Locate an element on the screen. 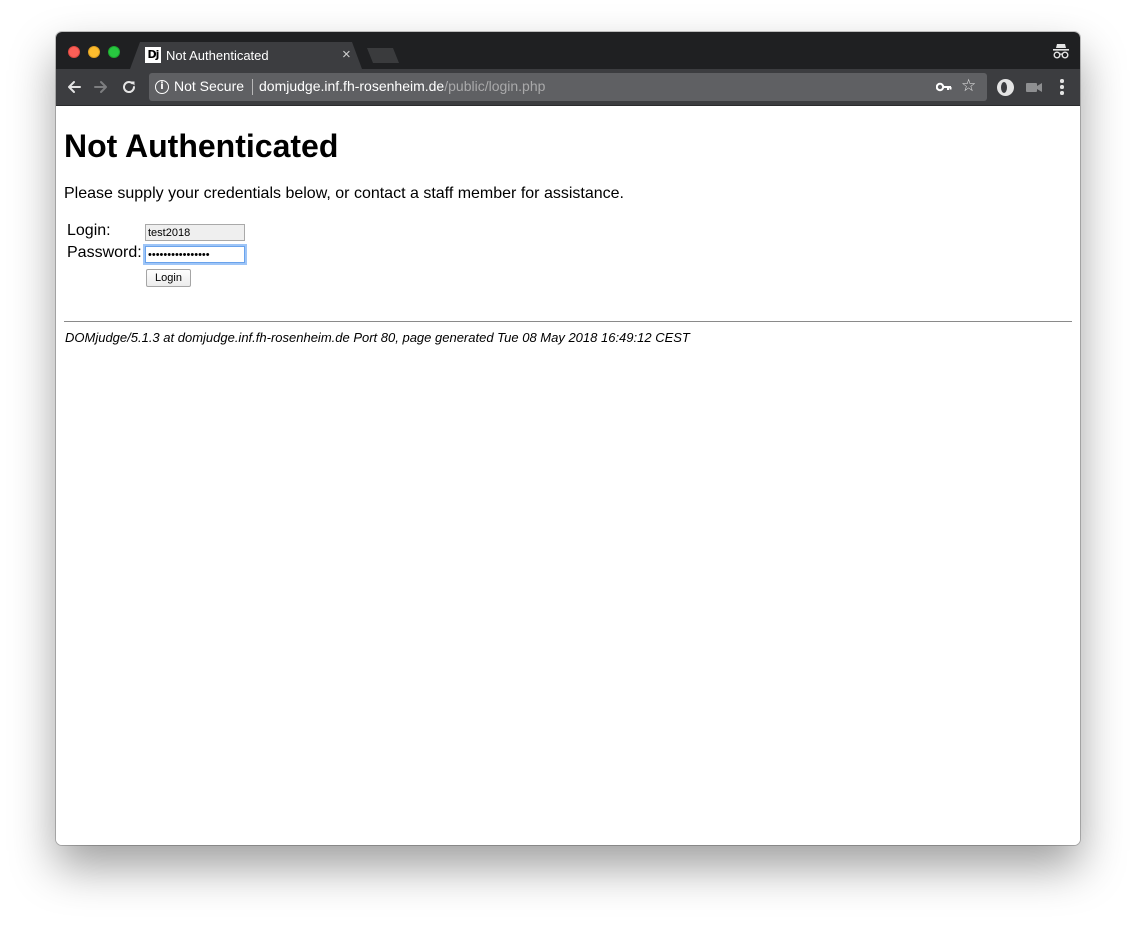 The height and width of the screenshot is (925, 1136). incognito-icon is located at coordinates (1061, 51).